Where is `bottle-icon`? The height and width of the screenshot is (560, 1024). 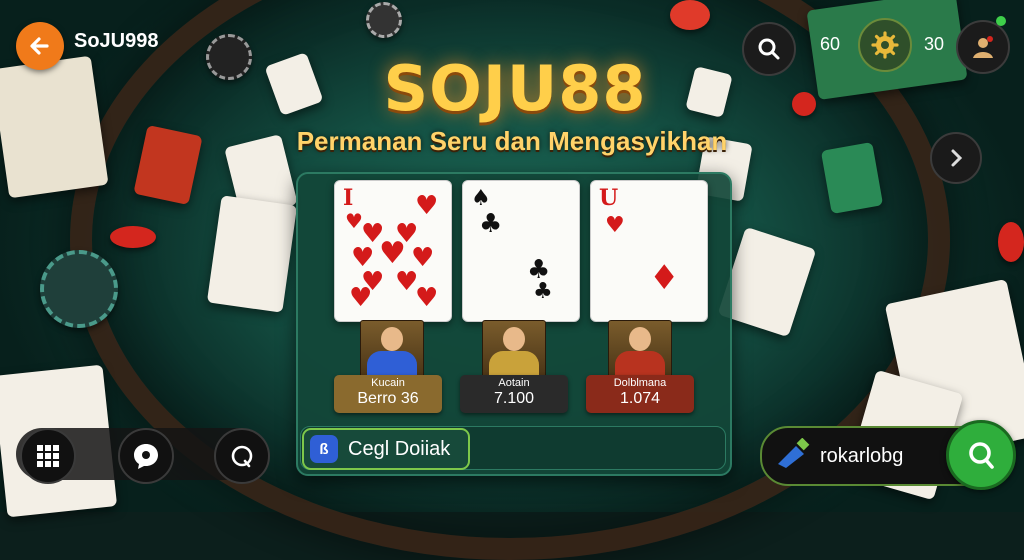 bottle-icon is located at coordinates (794, 453).